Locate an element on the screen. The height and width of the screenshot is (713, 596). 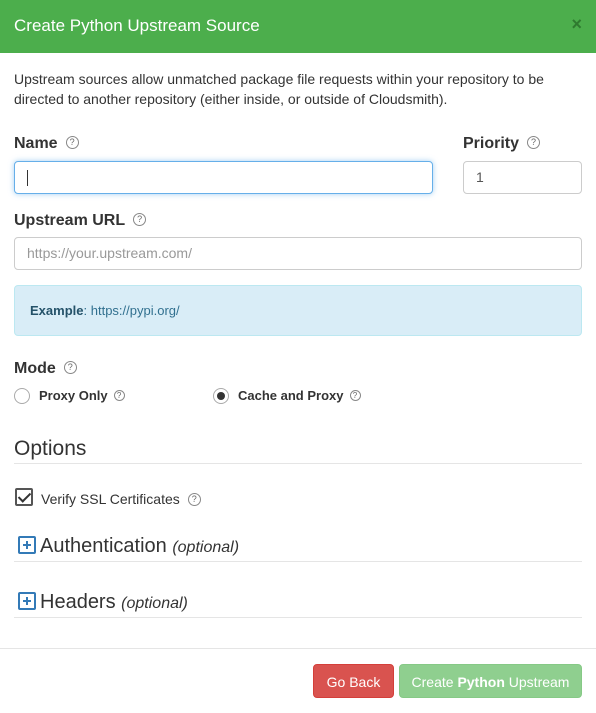
mode-help-icon: ? is located at coordinates (70, 368).